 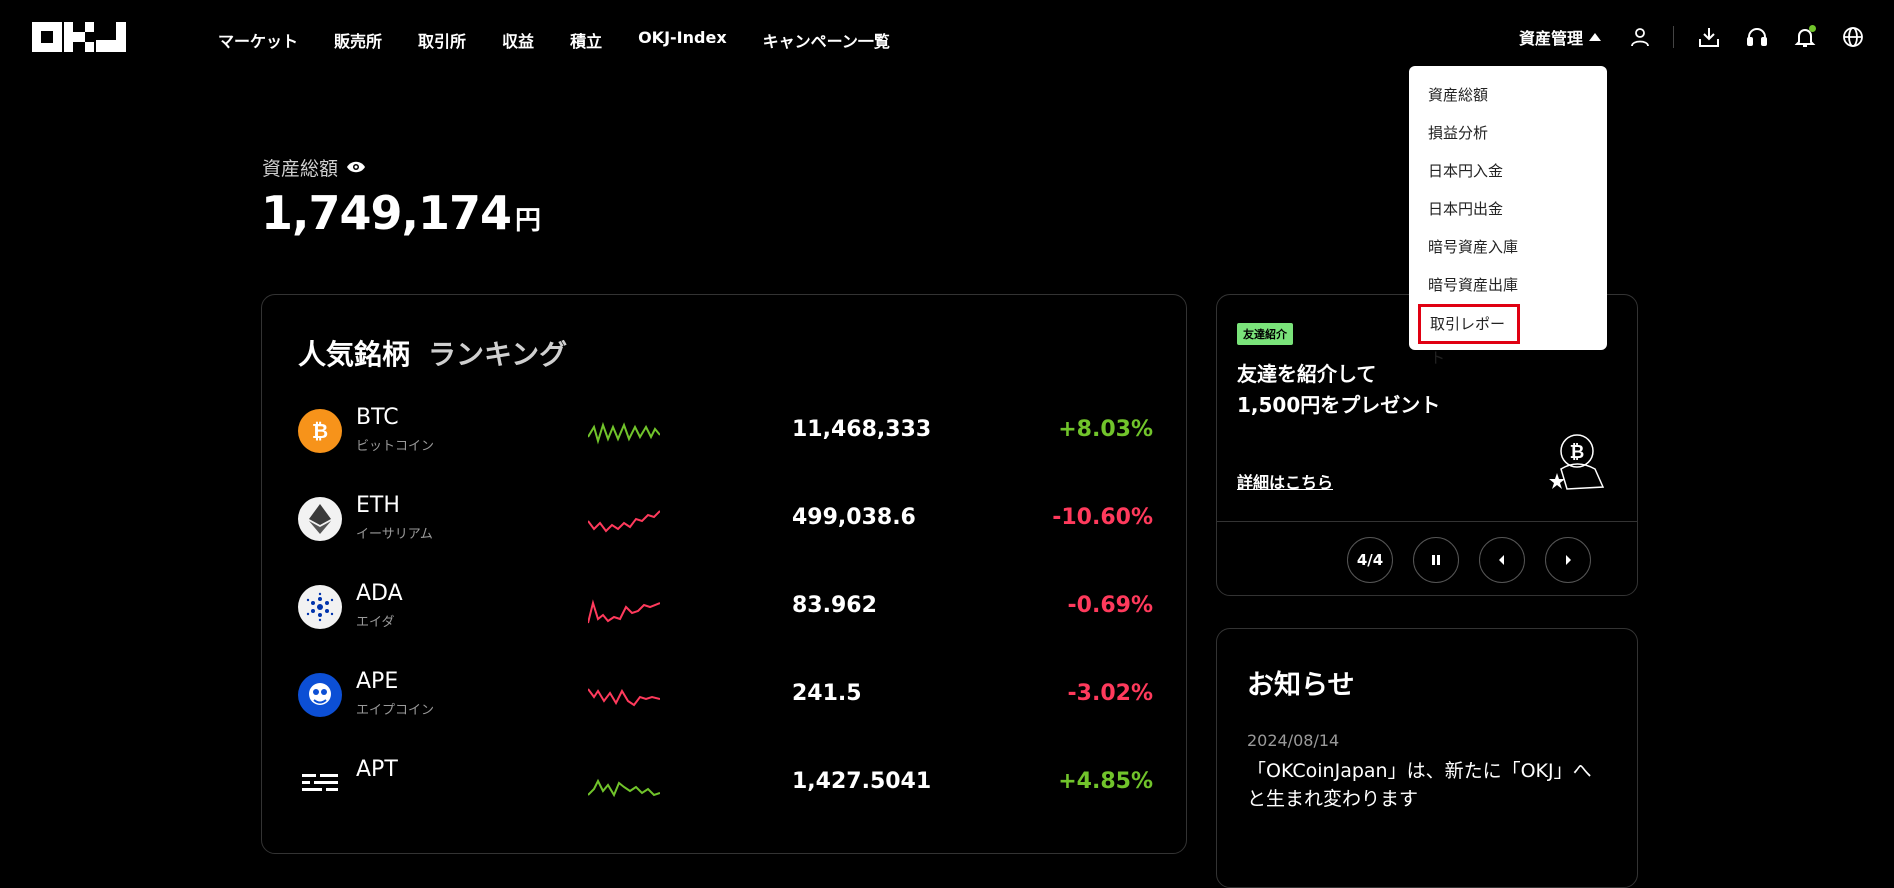 I want to click on apt-coin-icon, so click(x=320, y=783).